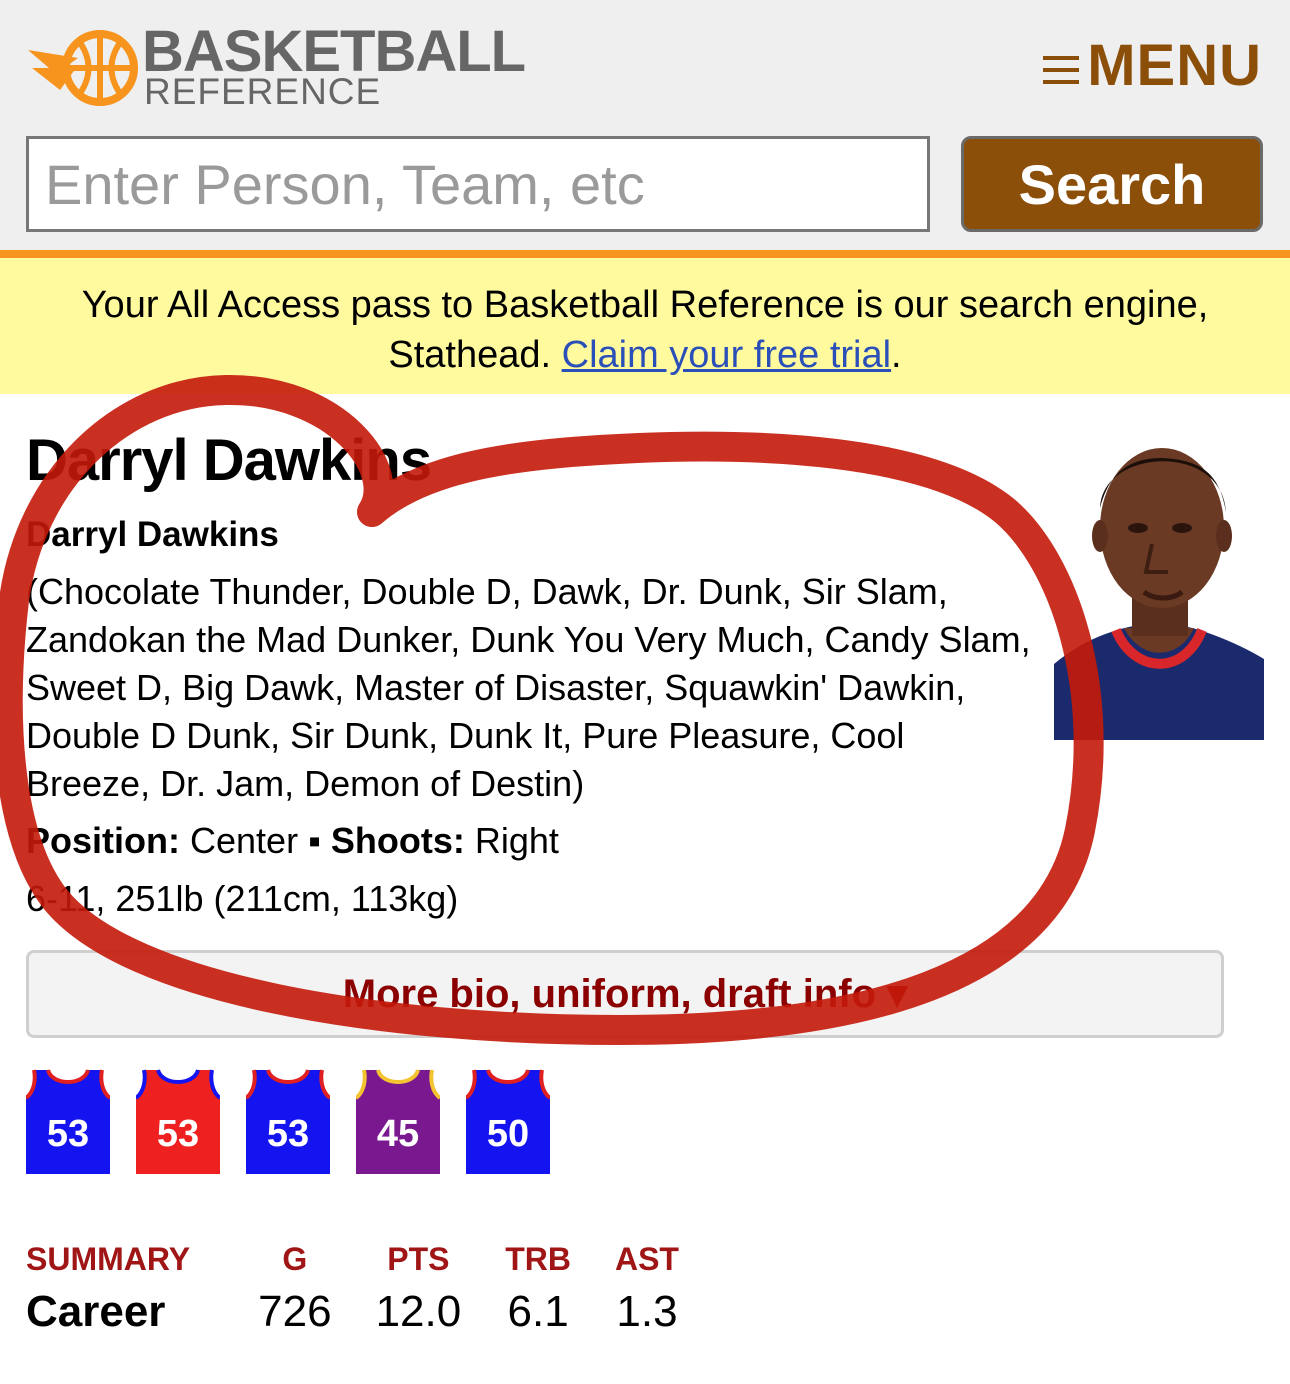 Image resolution: width=1290 pixels, height=1384 pixels. I want to click on jersey-number: 45, so click(398, 1134).